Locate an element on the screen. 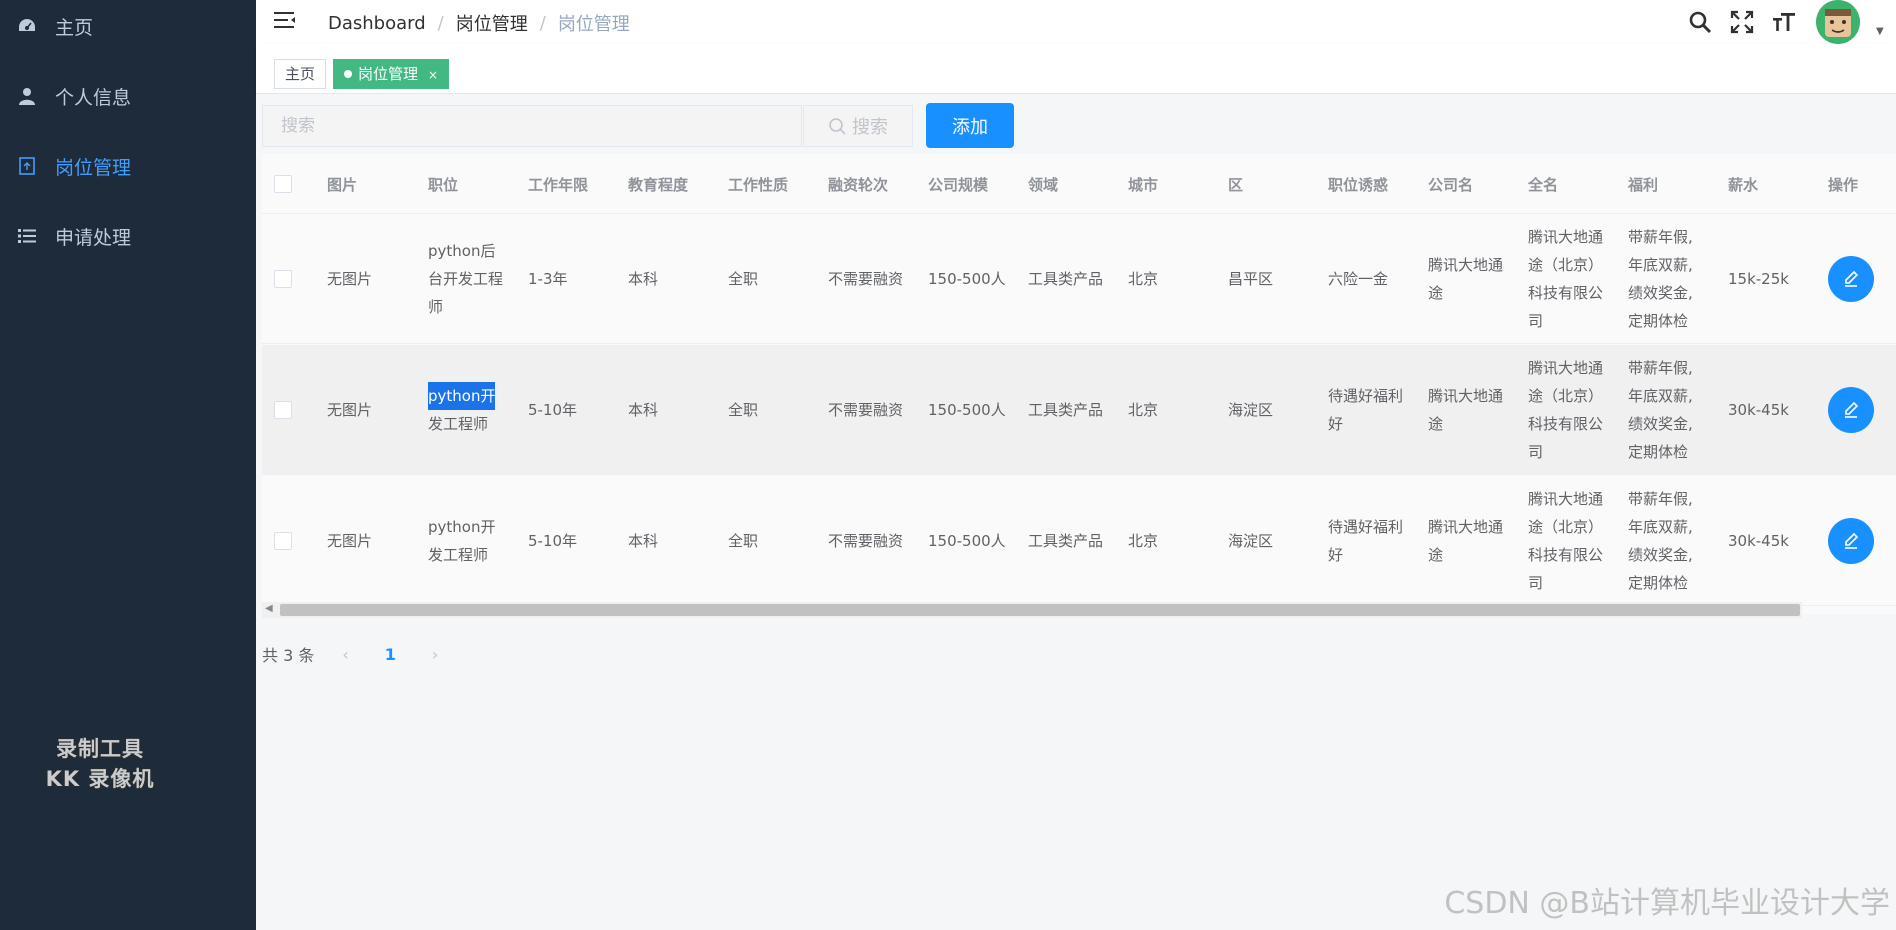 This screenshot has width=1896, height=930. tag-jobs: 岗位管理 × is located at coordinates (391, 74).